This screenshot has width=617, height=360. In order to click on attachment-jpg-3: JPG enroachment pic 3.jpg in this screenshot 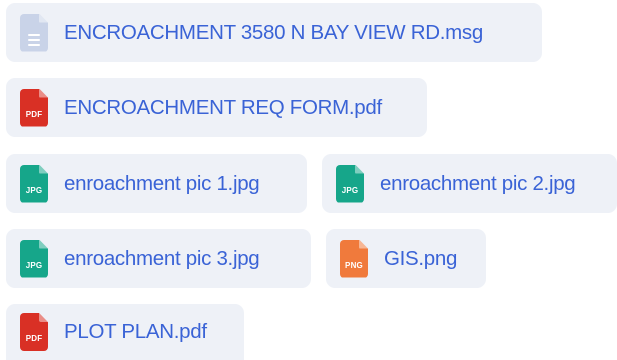, I will do `click(158, 258)`.